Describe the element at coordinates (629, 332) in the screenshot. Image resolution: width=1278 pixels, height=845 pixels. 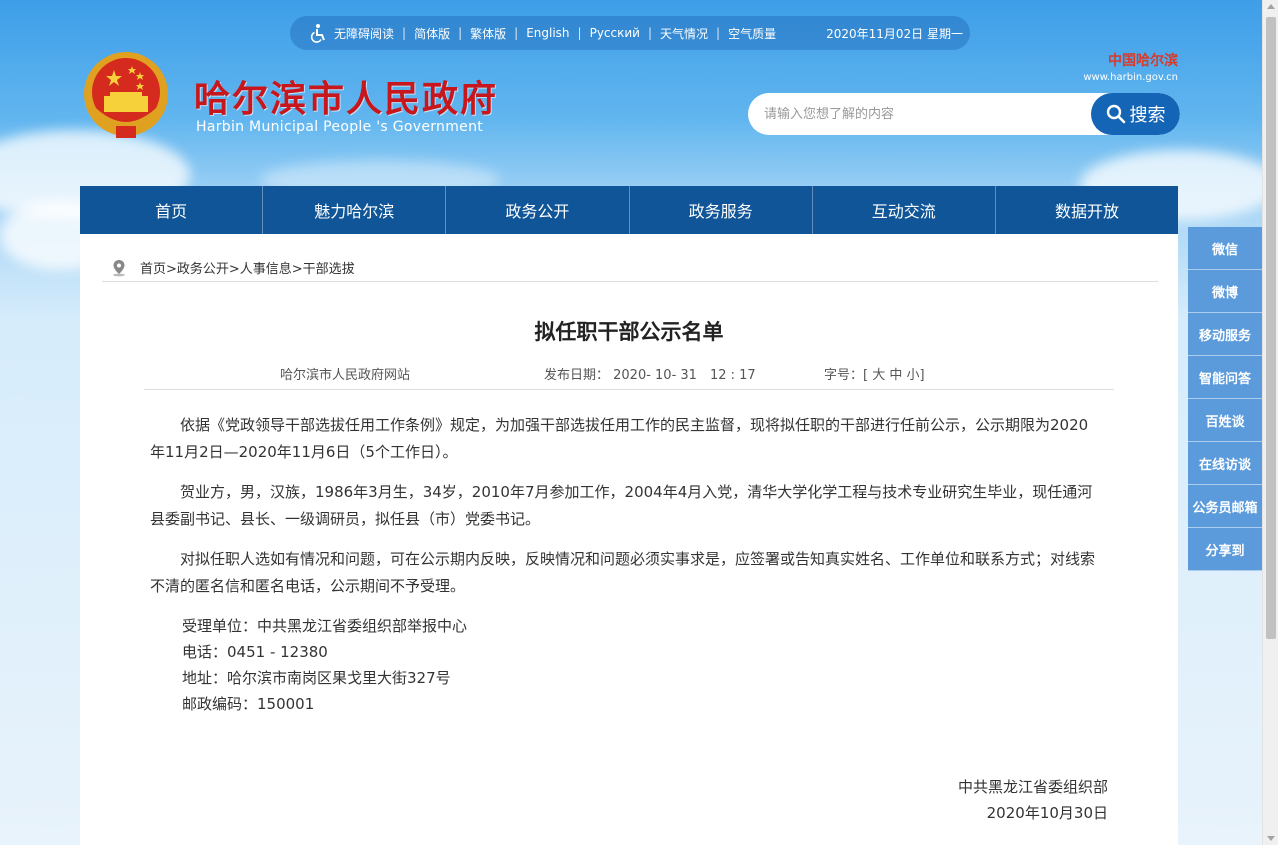
I see `article-title: 拟任职干部公示名单` at that location.